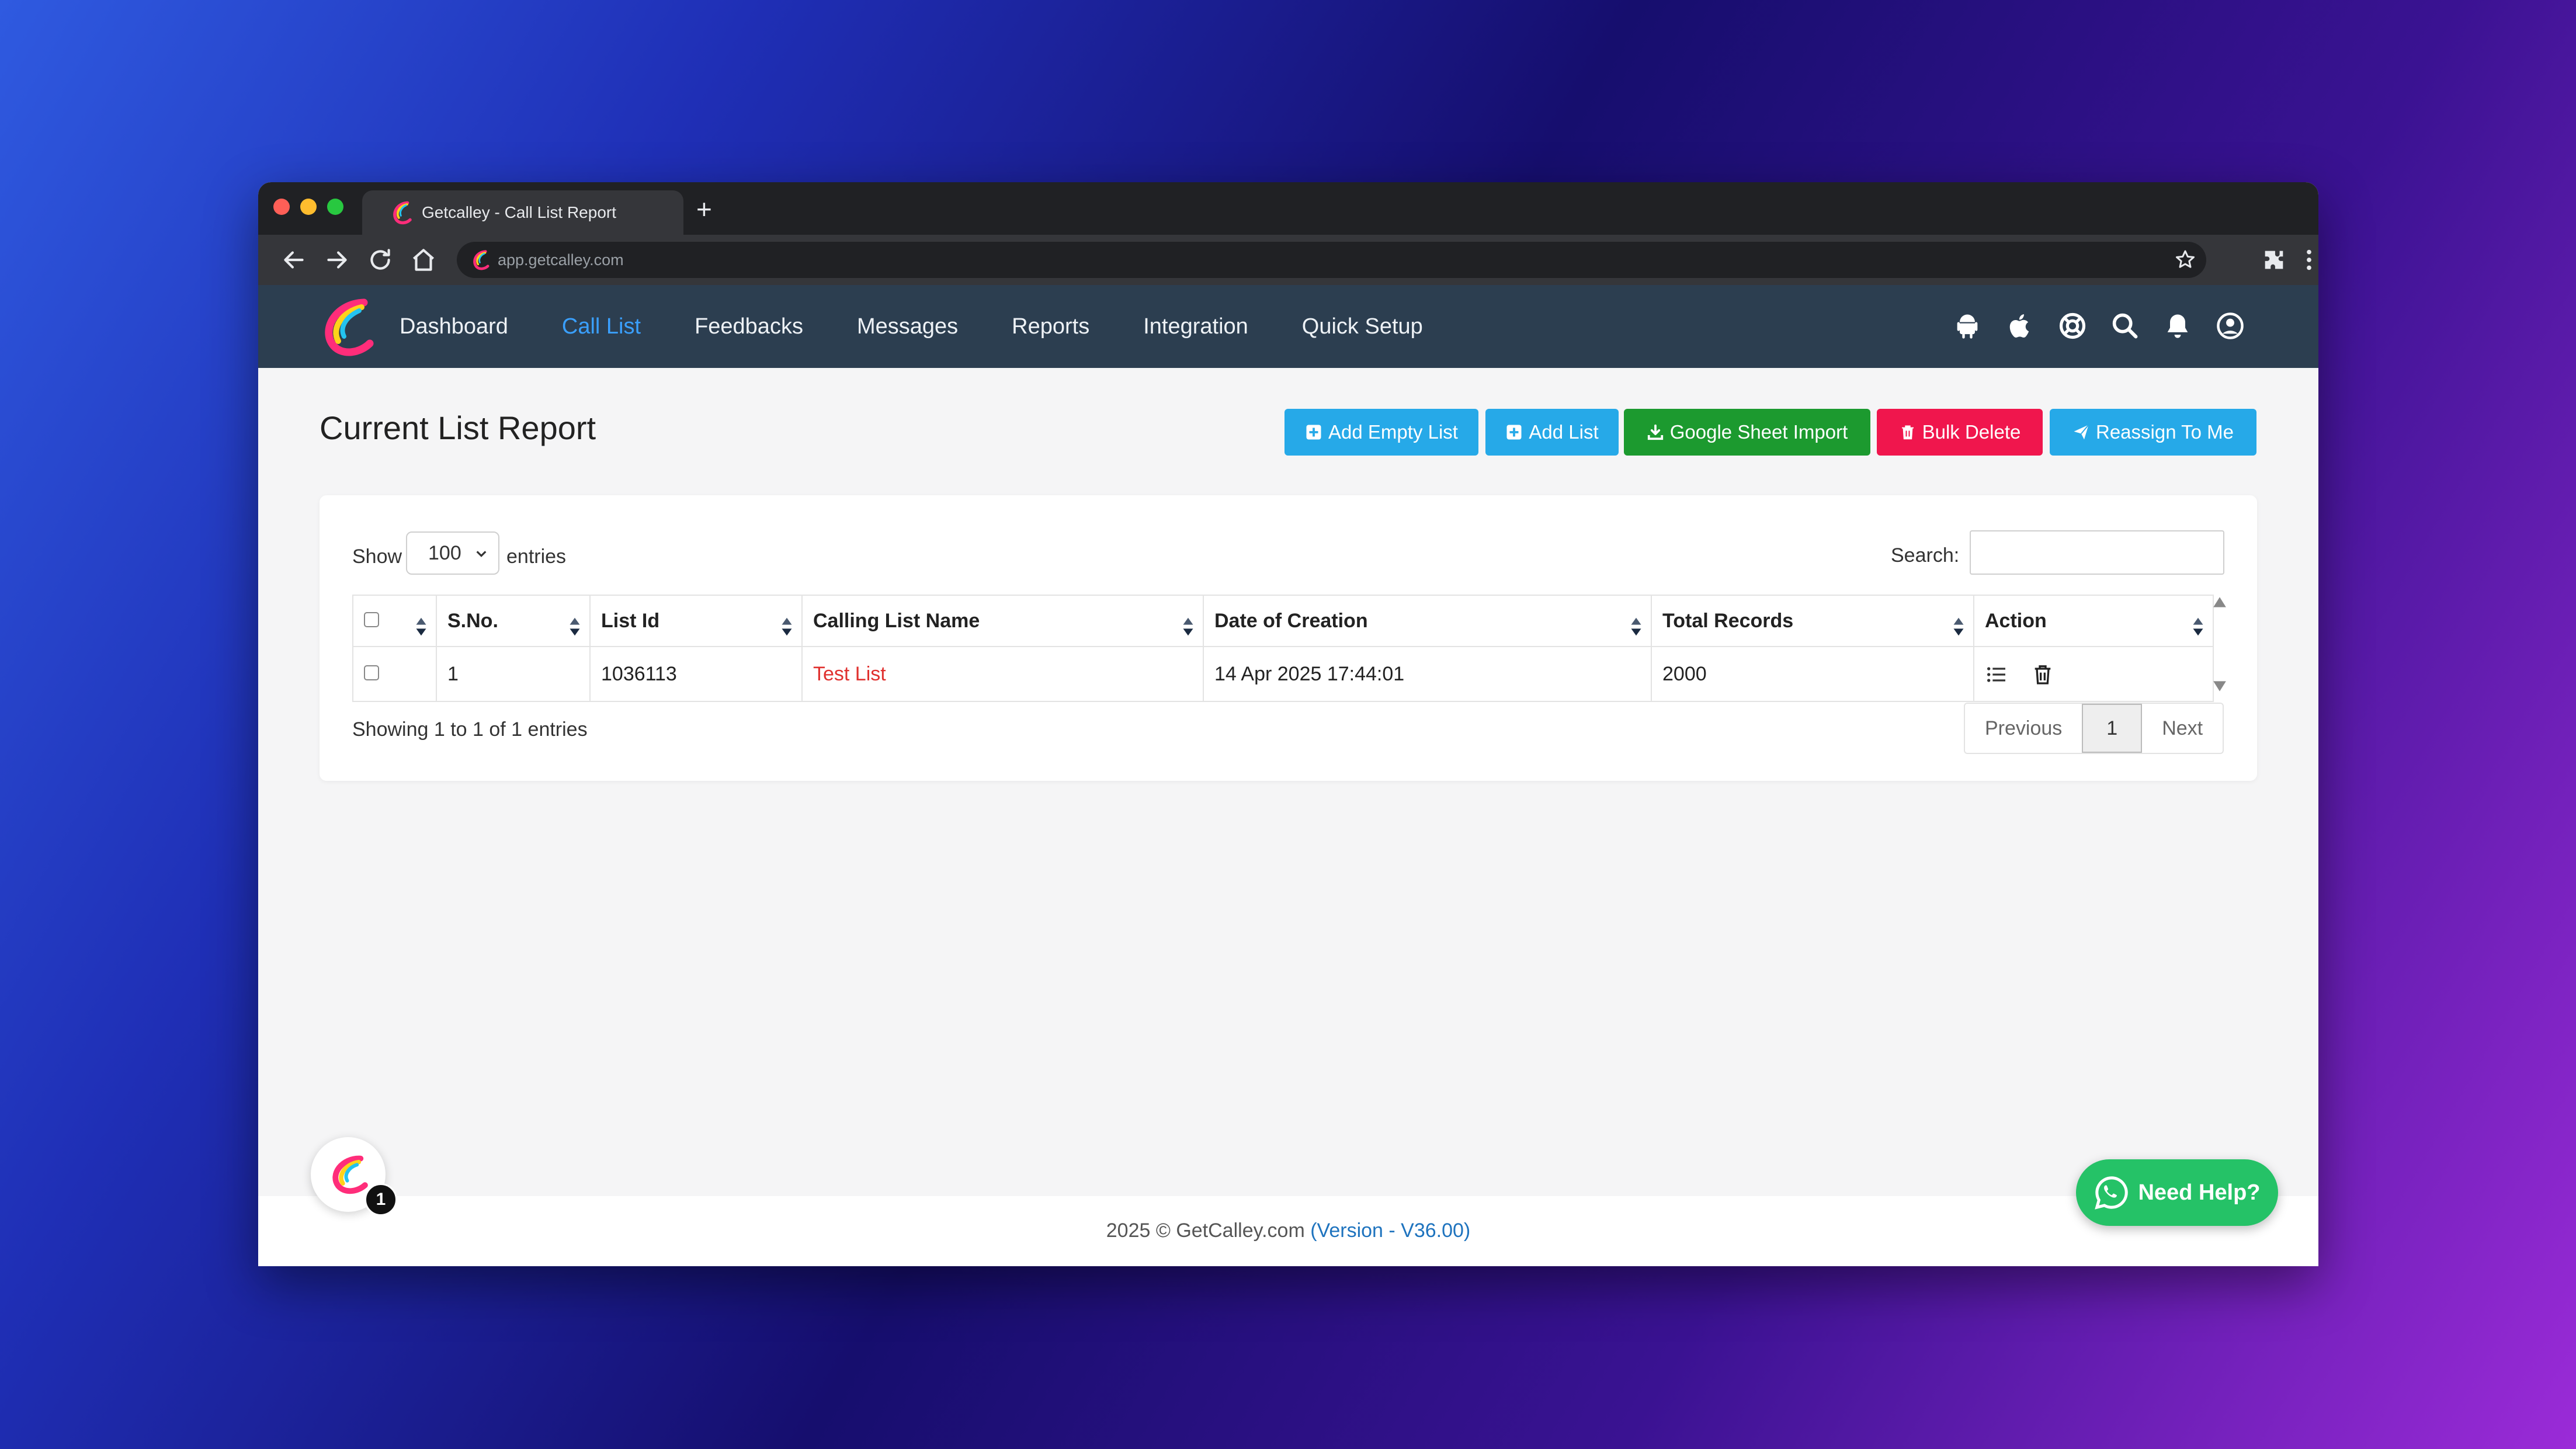 The image size is (2576, 1449). I want to click on footer-text: 2025 © GetCalley.com (Version - V36.00), so click(1288, 1230).